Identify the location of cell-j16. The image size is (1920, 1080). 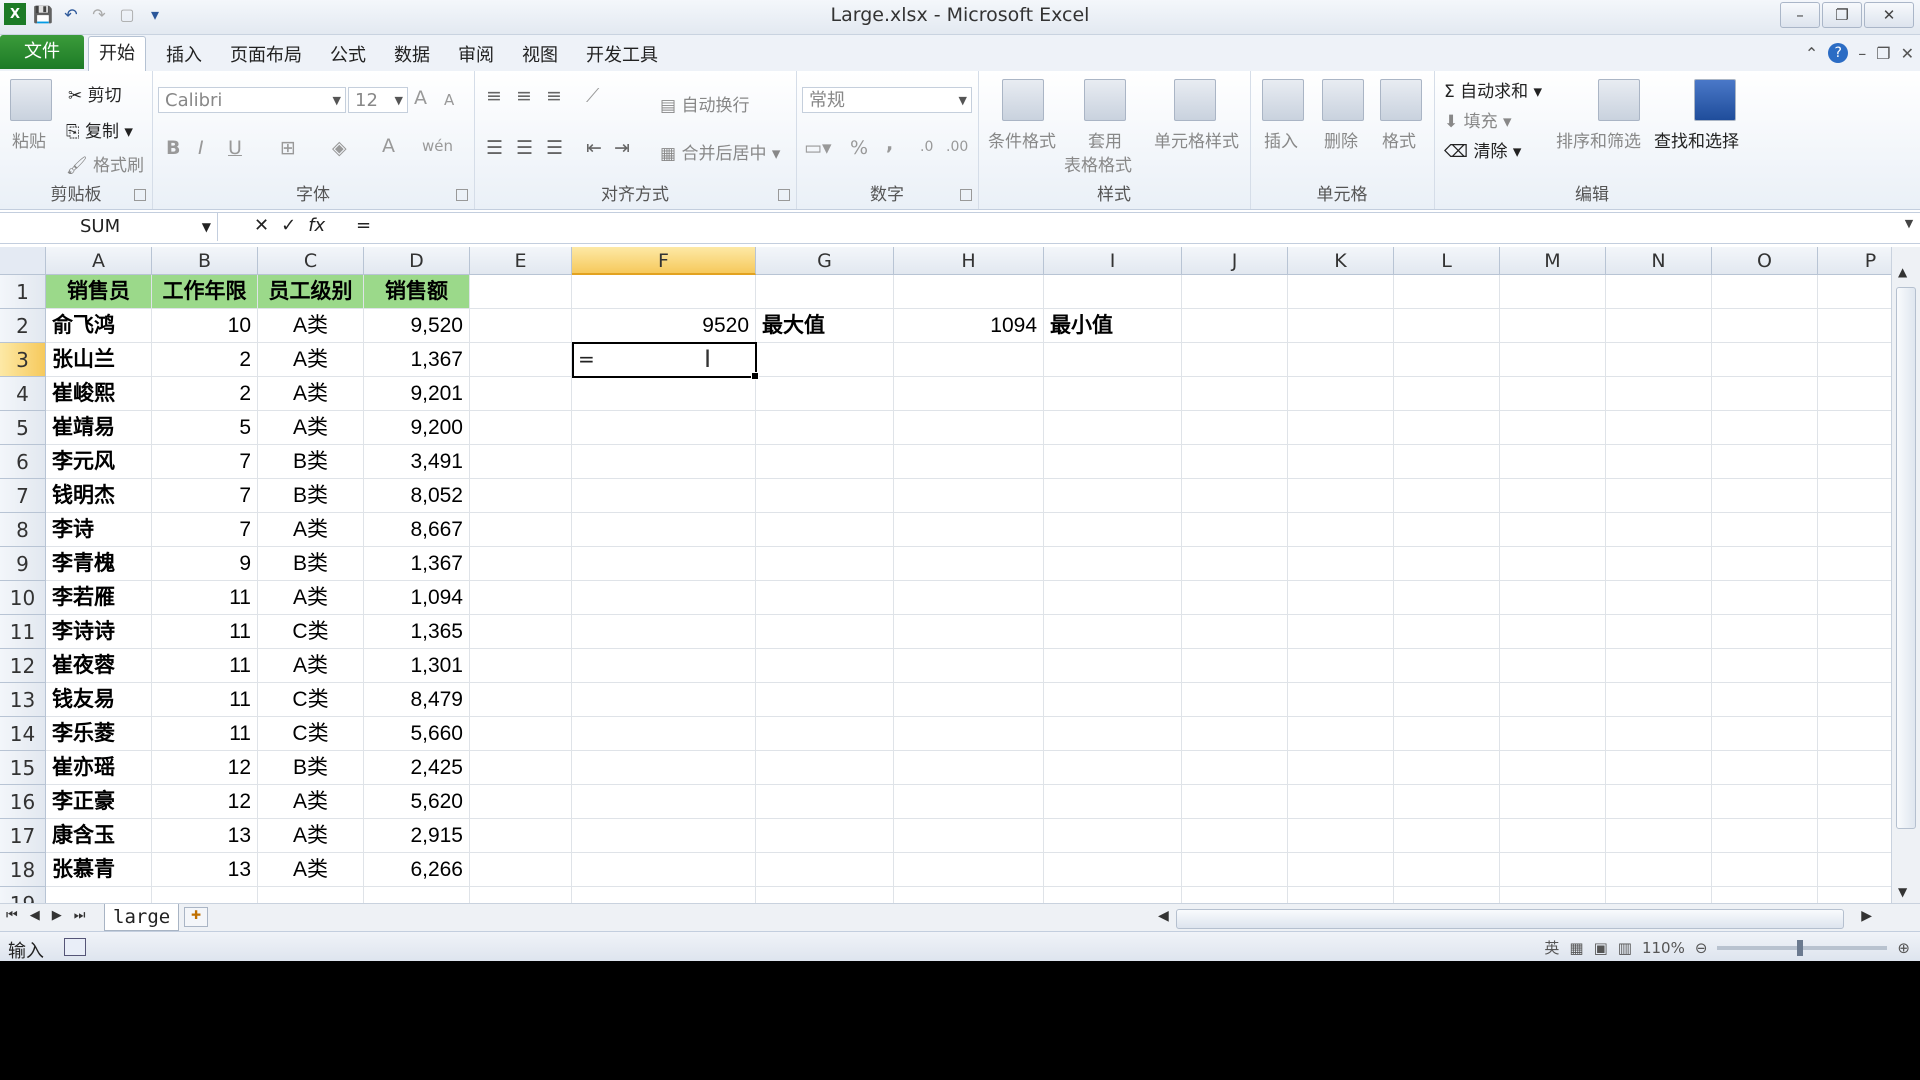
(1235, 802).